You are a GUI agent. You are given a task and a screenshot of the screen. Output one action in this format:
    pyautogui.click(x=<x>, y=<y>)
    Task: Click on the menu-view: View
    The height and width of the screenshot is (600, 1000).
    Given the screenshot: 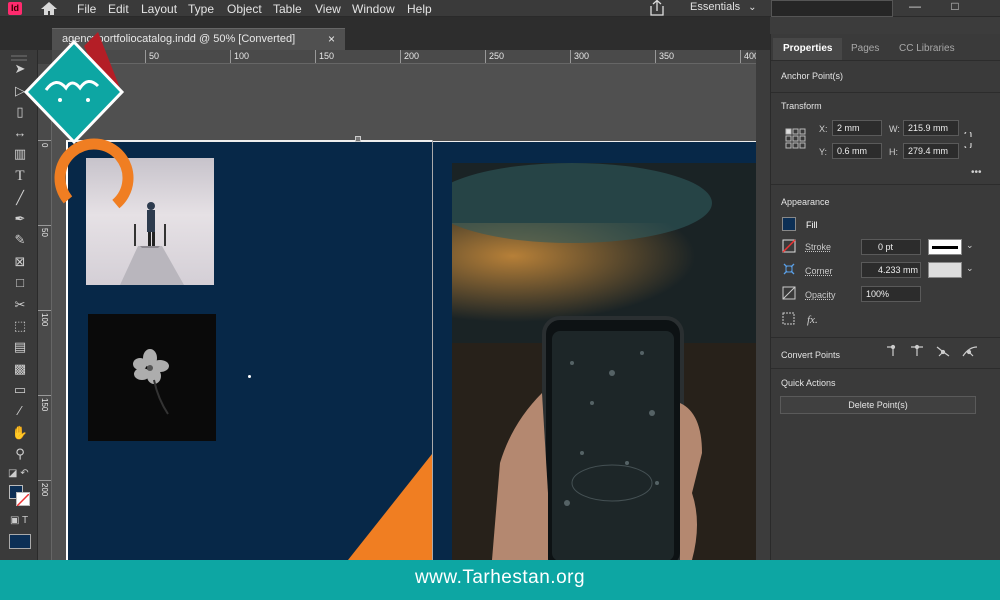 What is the action you would take?
    pyautogui.click(x=328, y=9)
    